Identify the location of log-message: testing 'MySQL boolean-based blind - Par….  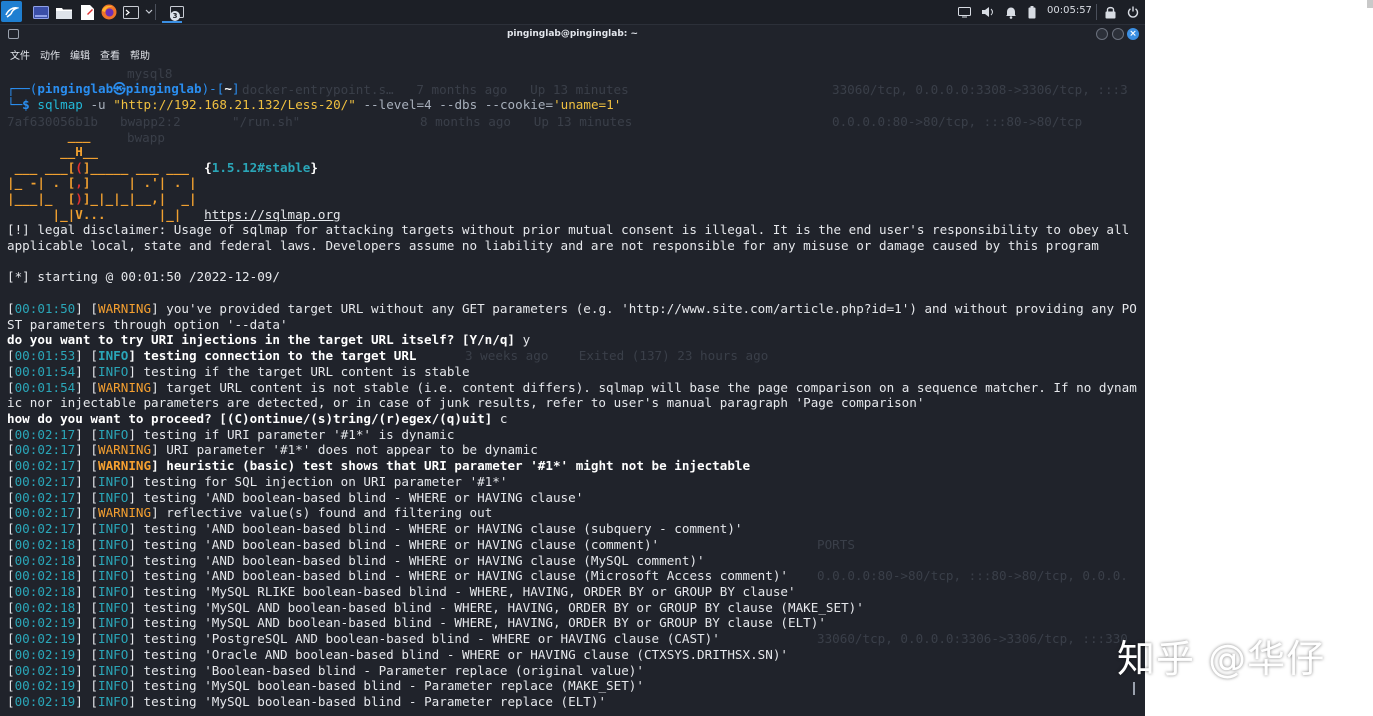
(371, 701).